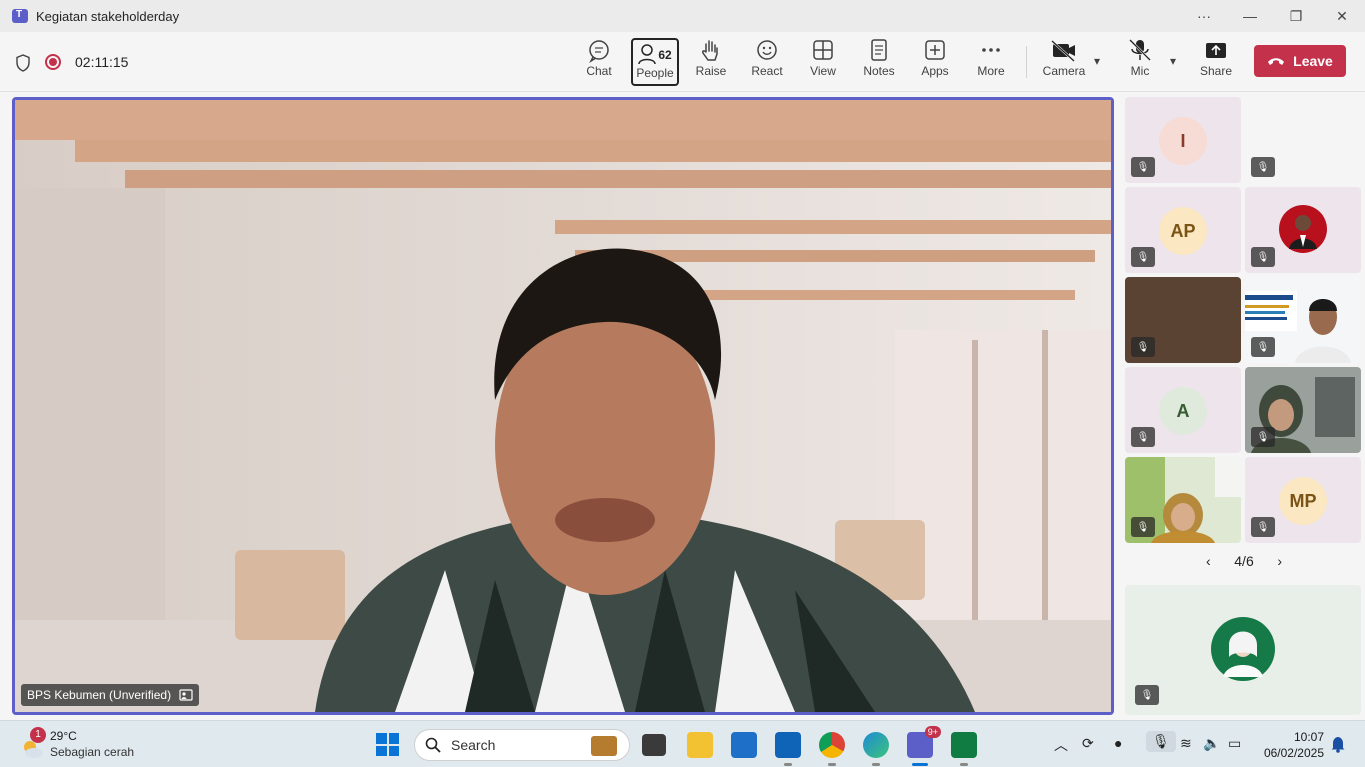 Image resolution: width=1365 pixels, height=767 pixels. I want to click on unverified-info-icon, so click(186, 695).